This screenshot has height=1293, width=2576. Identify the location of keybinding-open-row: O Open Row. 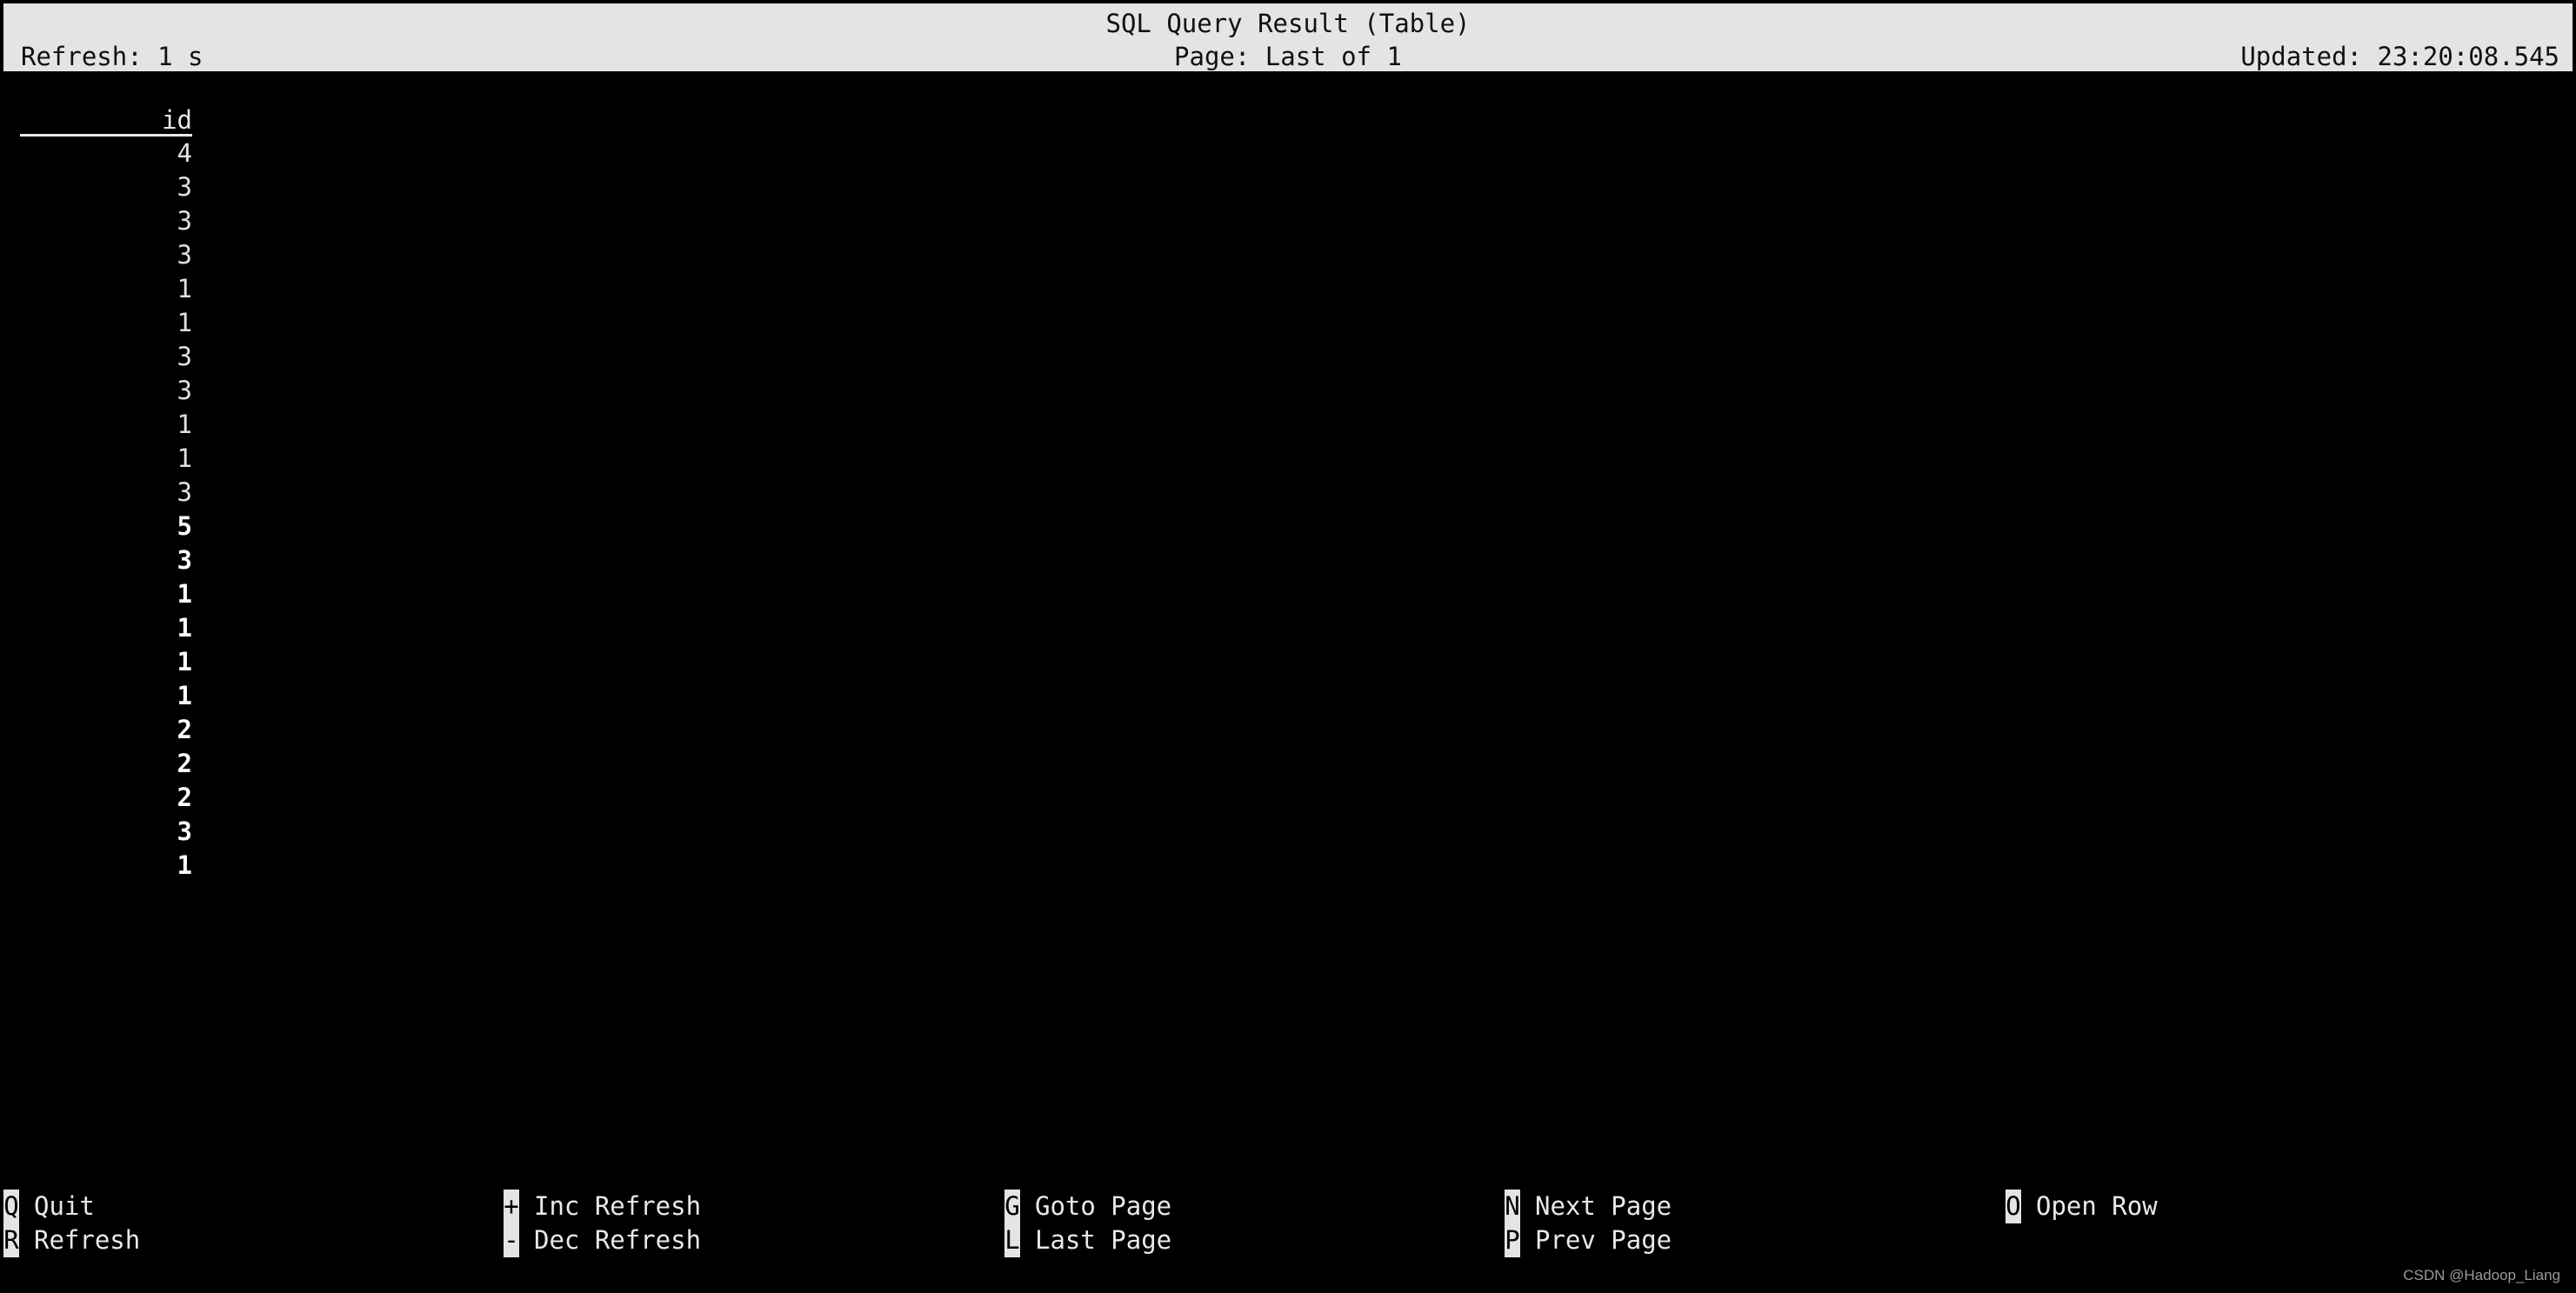
(2081, 1206).